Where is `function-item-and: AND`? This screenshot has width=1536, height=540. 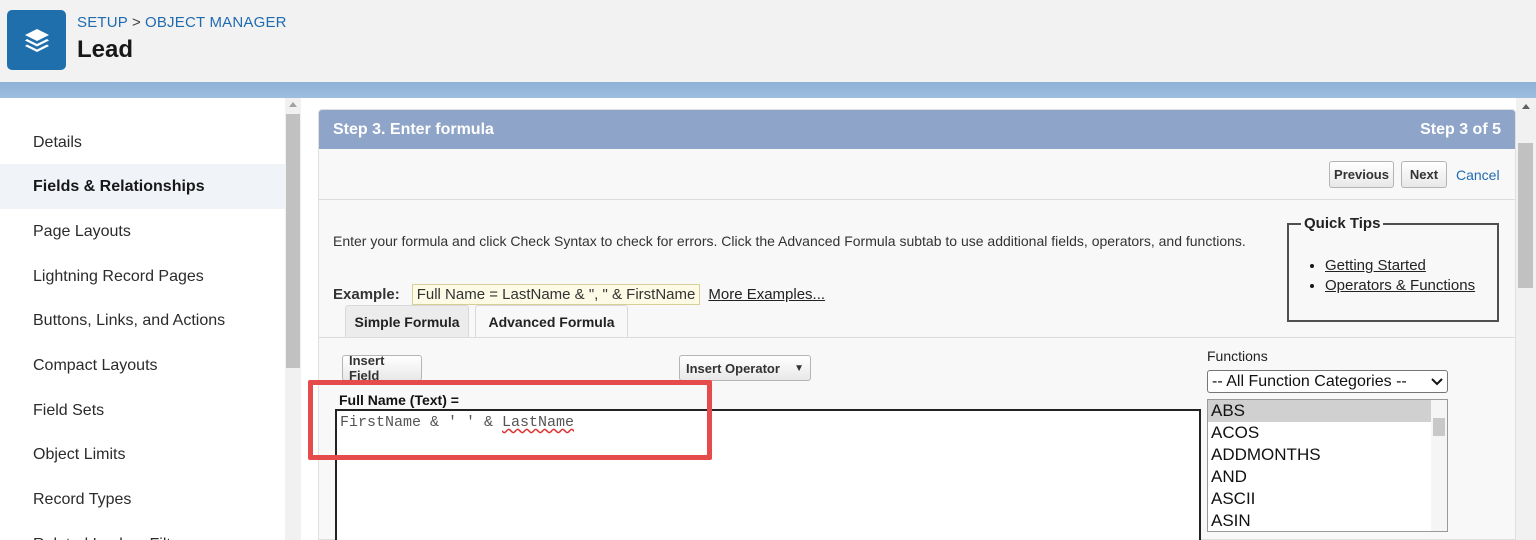
function-item-and: AND is located at coordinates (1327, 477).